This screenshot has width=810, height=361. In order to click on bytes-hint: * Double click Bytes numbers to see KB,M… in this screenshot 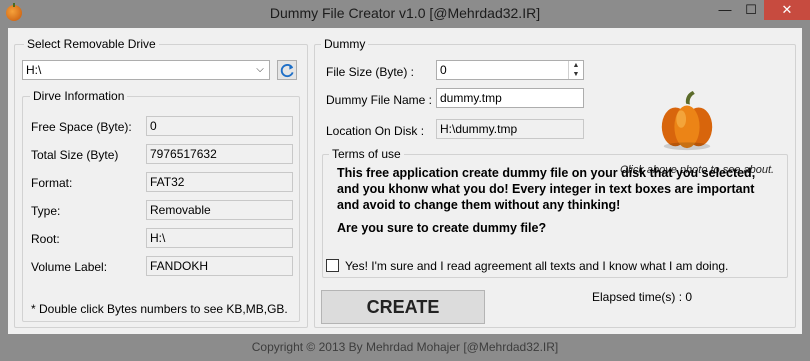, I will do `click(159, 309)`.